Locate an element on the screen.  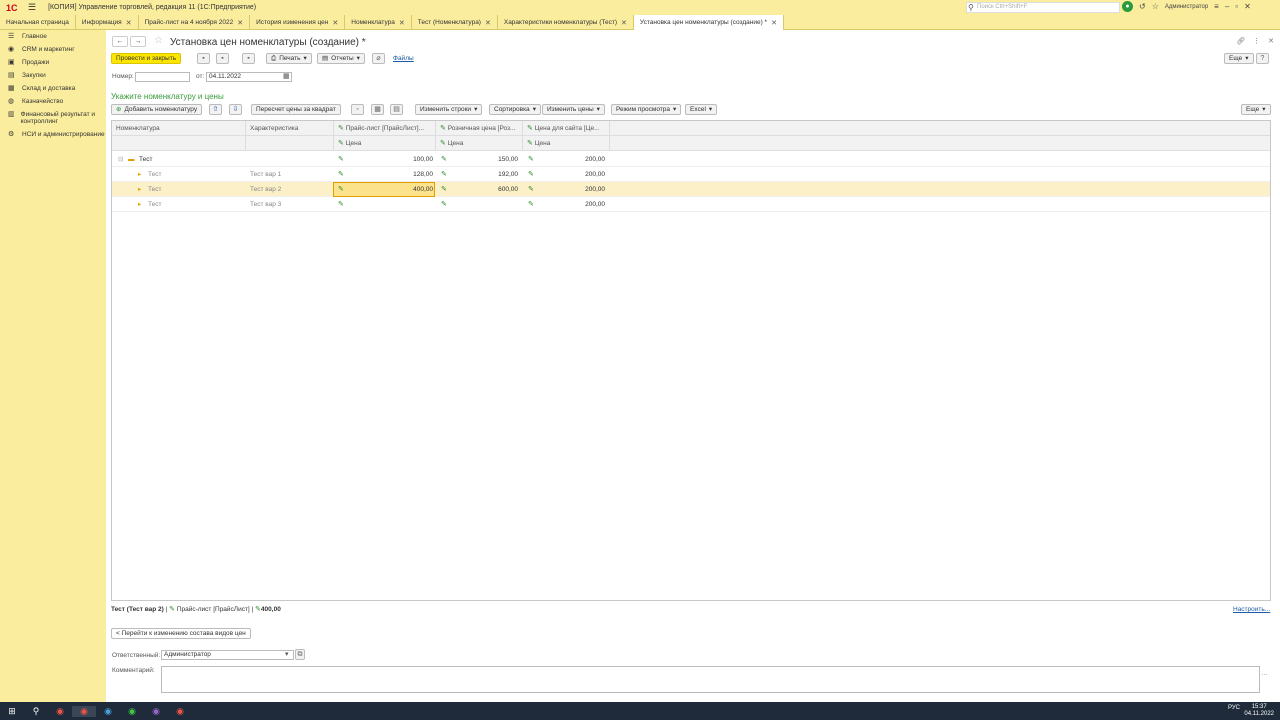
tray-lang: РУС is located at coordinates (1234, 708).